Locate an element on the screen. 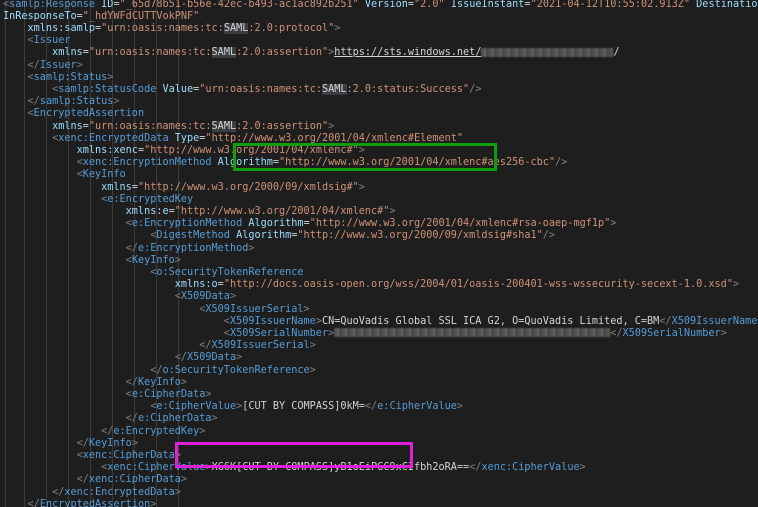 This screenshot has width=758, height=507. xml-attribute: xmlns is located at coordinates (43, 126).